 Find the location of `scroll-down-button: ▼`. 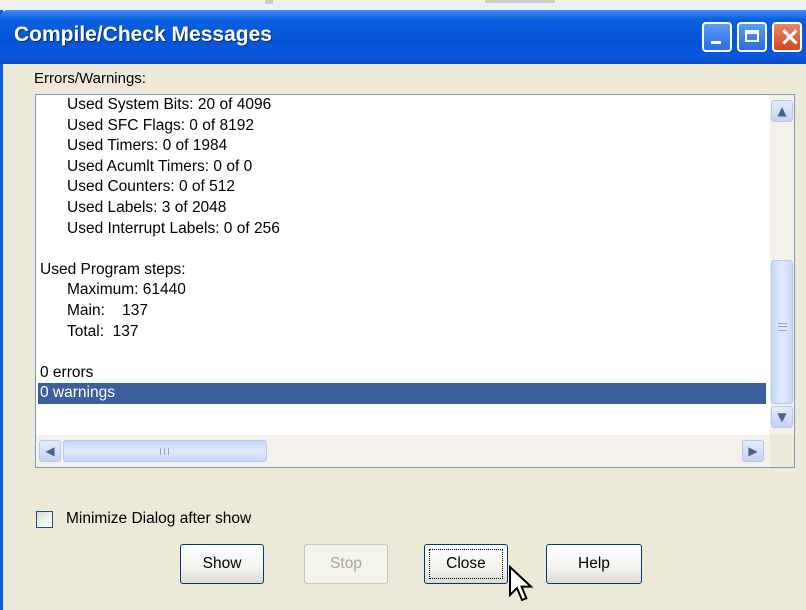

scroll-down-button: ▼ is located at coordinates (782, 417).